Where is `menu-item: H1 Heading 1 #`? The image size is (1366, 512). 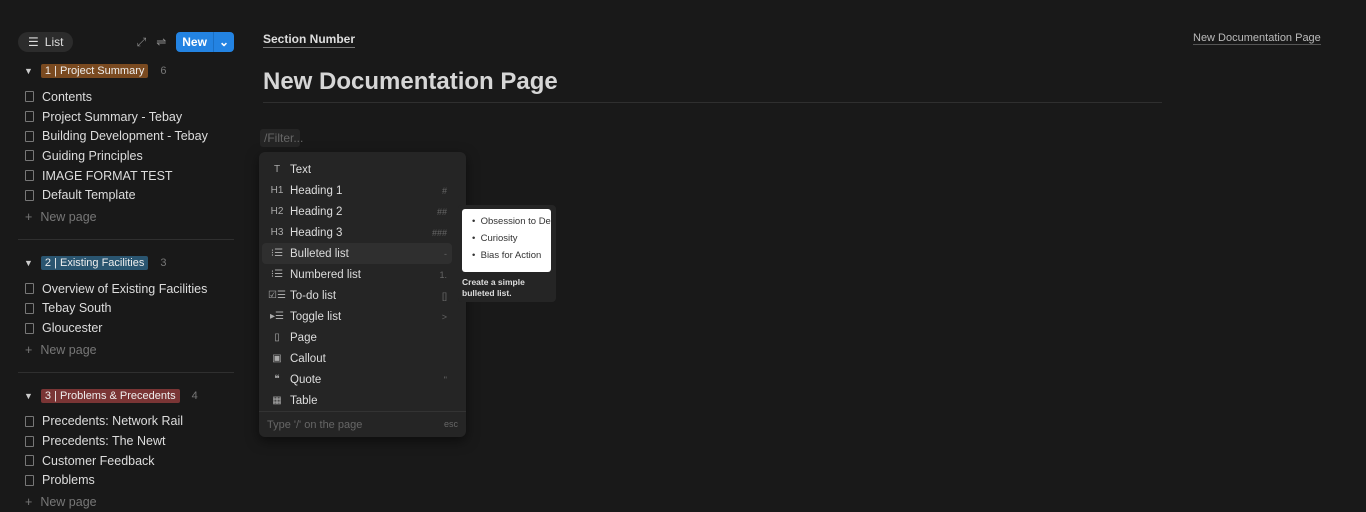
menu-item: H1 Heading 1 # is located at coordinates (357, 190).